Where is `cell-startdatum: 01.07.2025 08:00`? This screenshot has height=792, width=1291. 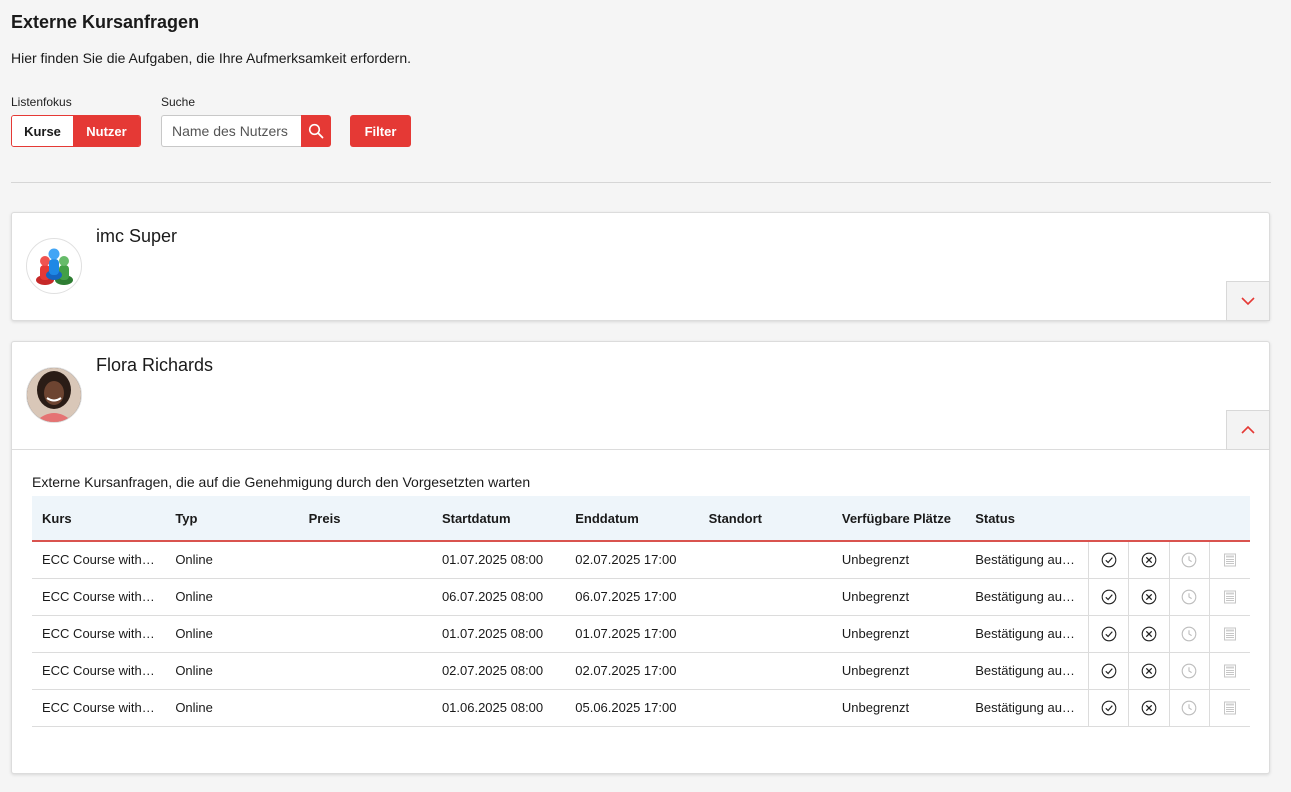
cell-startdatum: 01.07.2025 08:00 is located at coordinates (492, 633).